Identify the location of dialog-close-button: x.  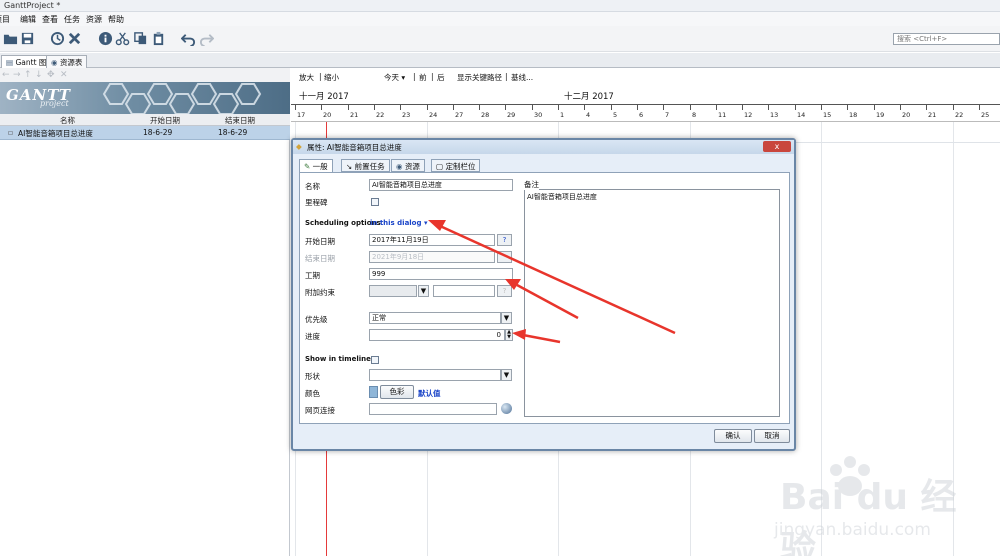
(777, 146).